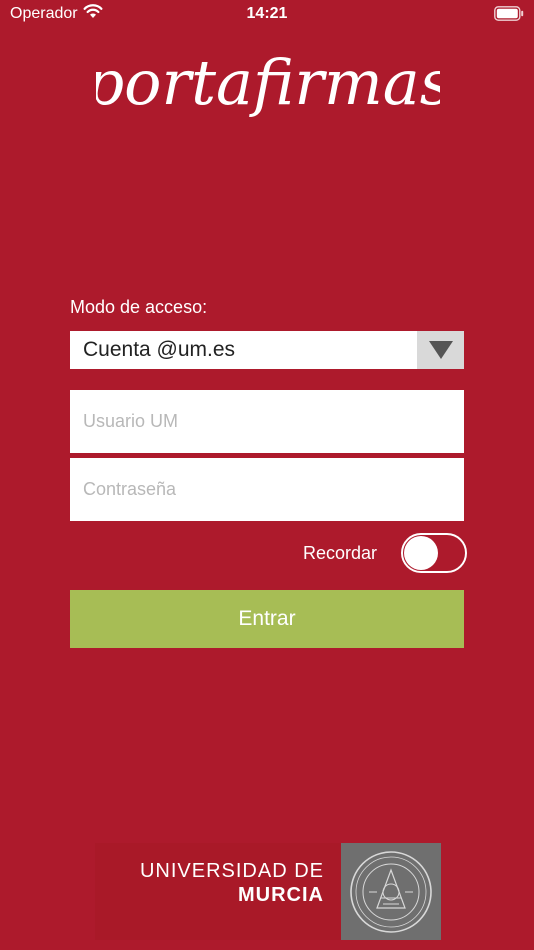  What do you see at coordinates (139, 307) in the screenshot?
I see `access-mode-label: Modo de acceso:` at bounding box center [139, 307].